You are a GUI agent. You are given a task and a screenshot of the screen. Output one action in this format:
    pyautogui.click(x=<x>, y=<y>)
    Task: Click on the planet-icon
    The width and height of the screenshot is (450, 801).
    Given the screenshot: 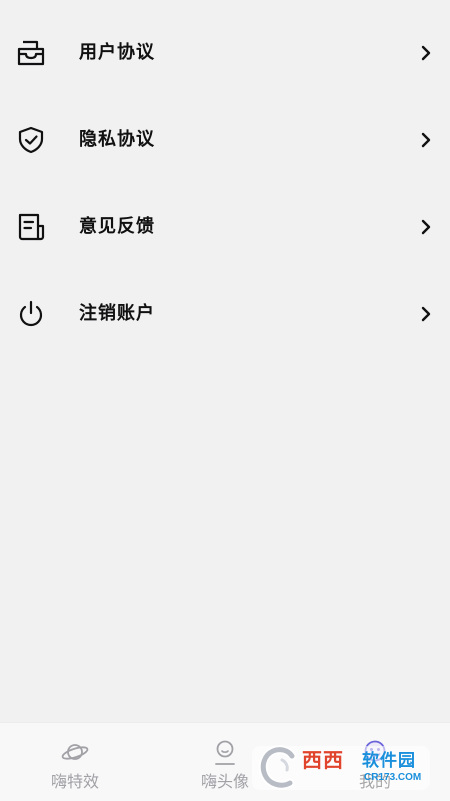 What is the action you would take?
    pyautogui.click(x=75, y=752)
    